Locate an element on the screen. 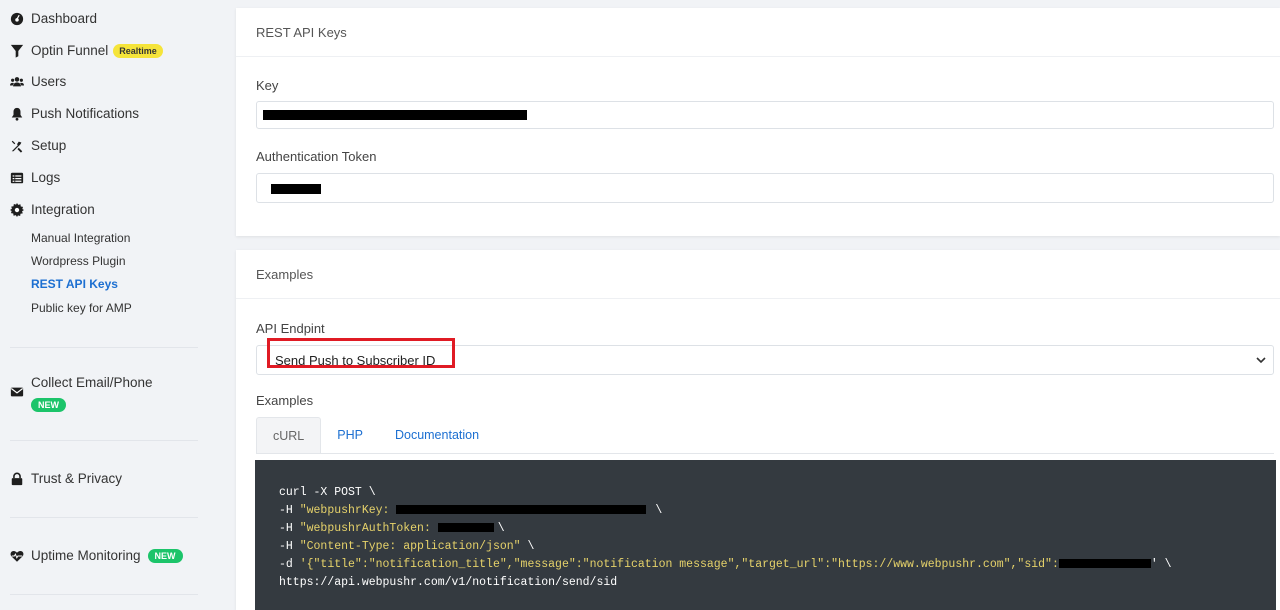 The width and height of the screenshot is (1280, 610). examples-label: Examples is located at coordinates (285, 400).